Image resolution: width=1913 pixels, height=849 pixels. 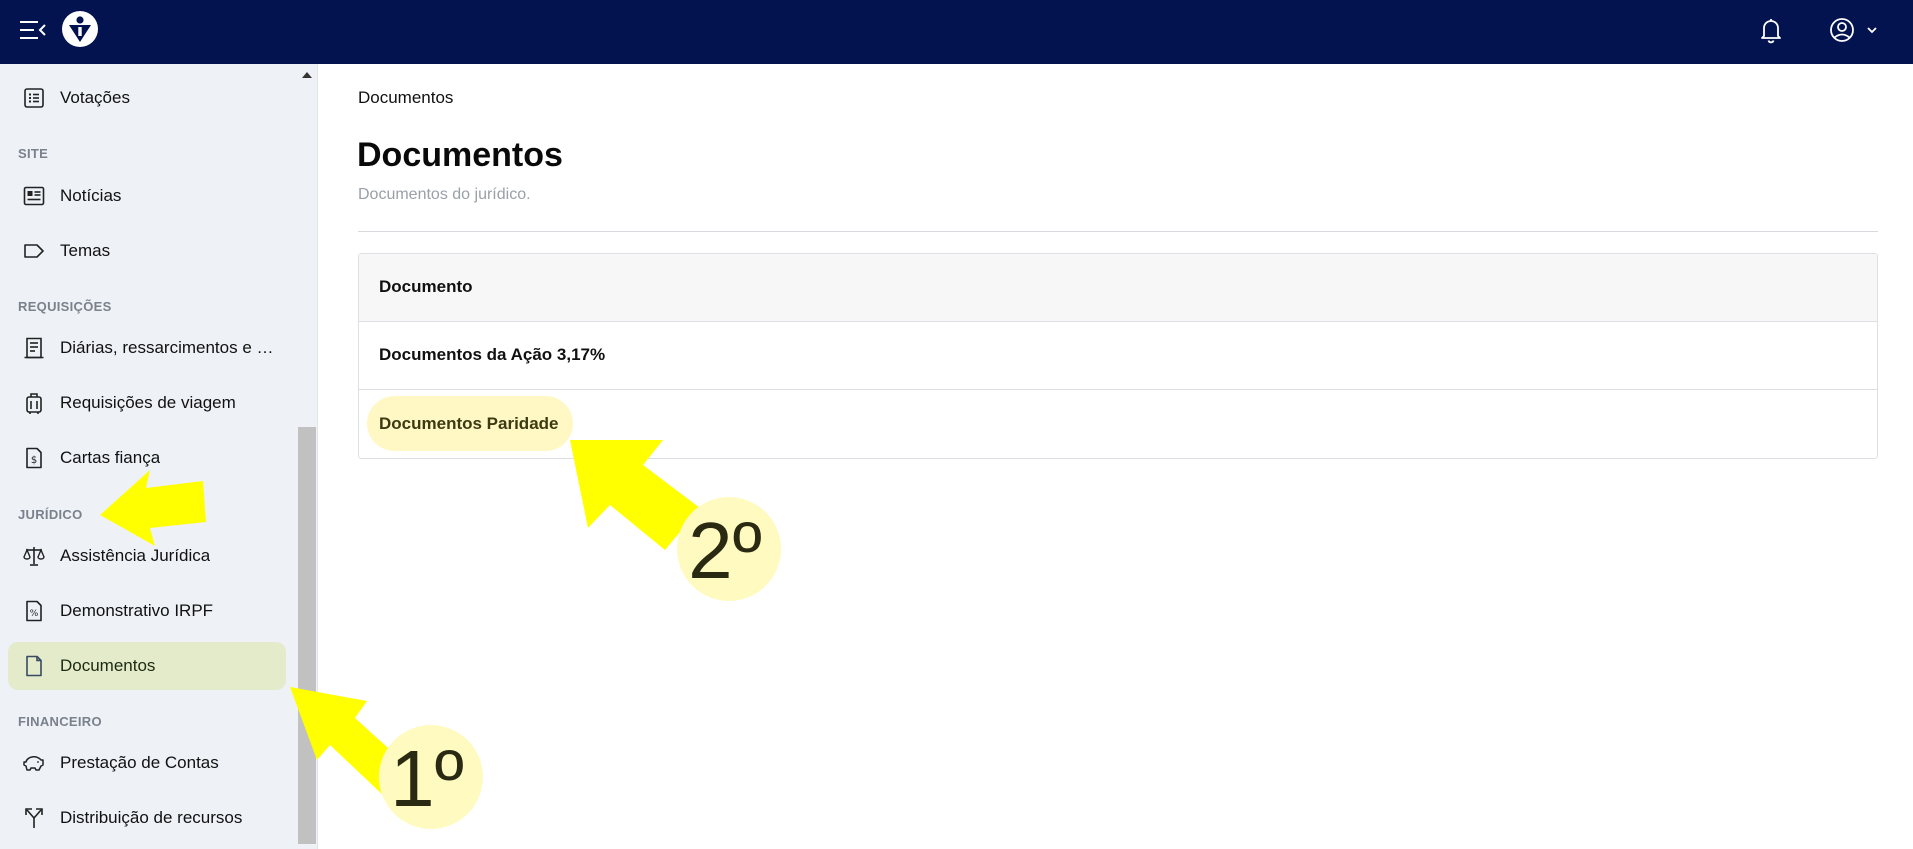 I want to click on sidebar-item-prestacao-contas: Prestação de Contas, so click(x=147, y=763).